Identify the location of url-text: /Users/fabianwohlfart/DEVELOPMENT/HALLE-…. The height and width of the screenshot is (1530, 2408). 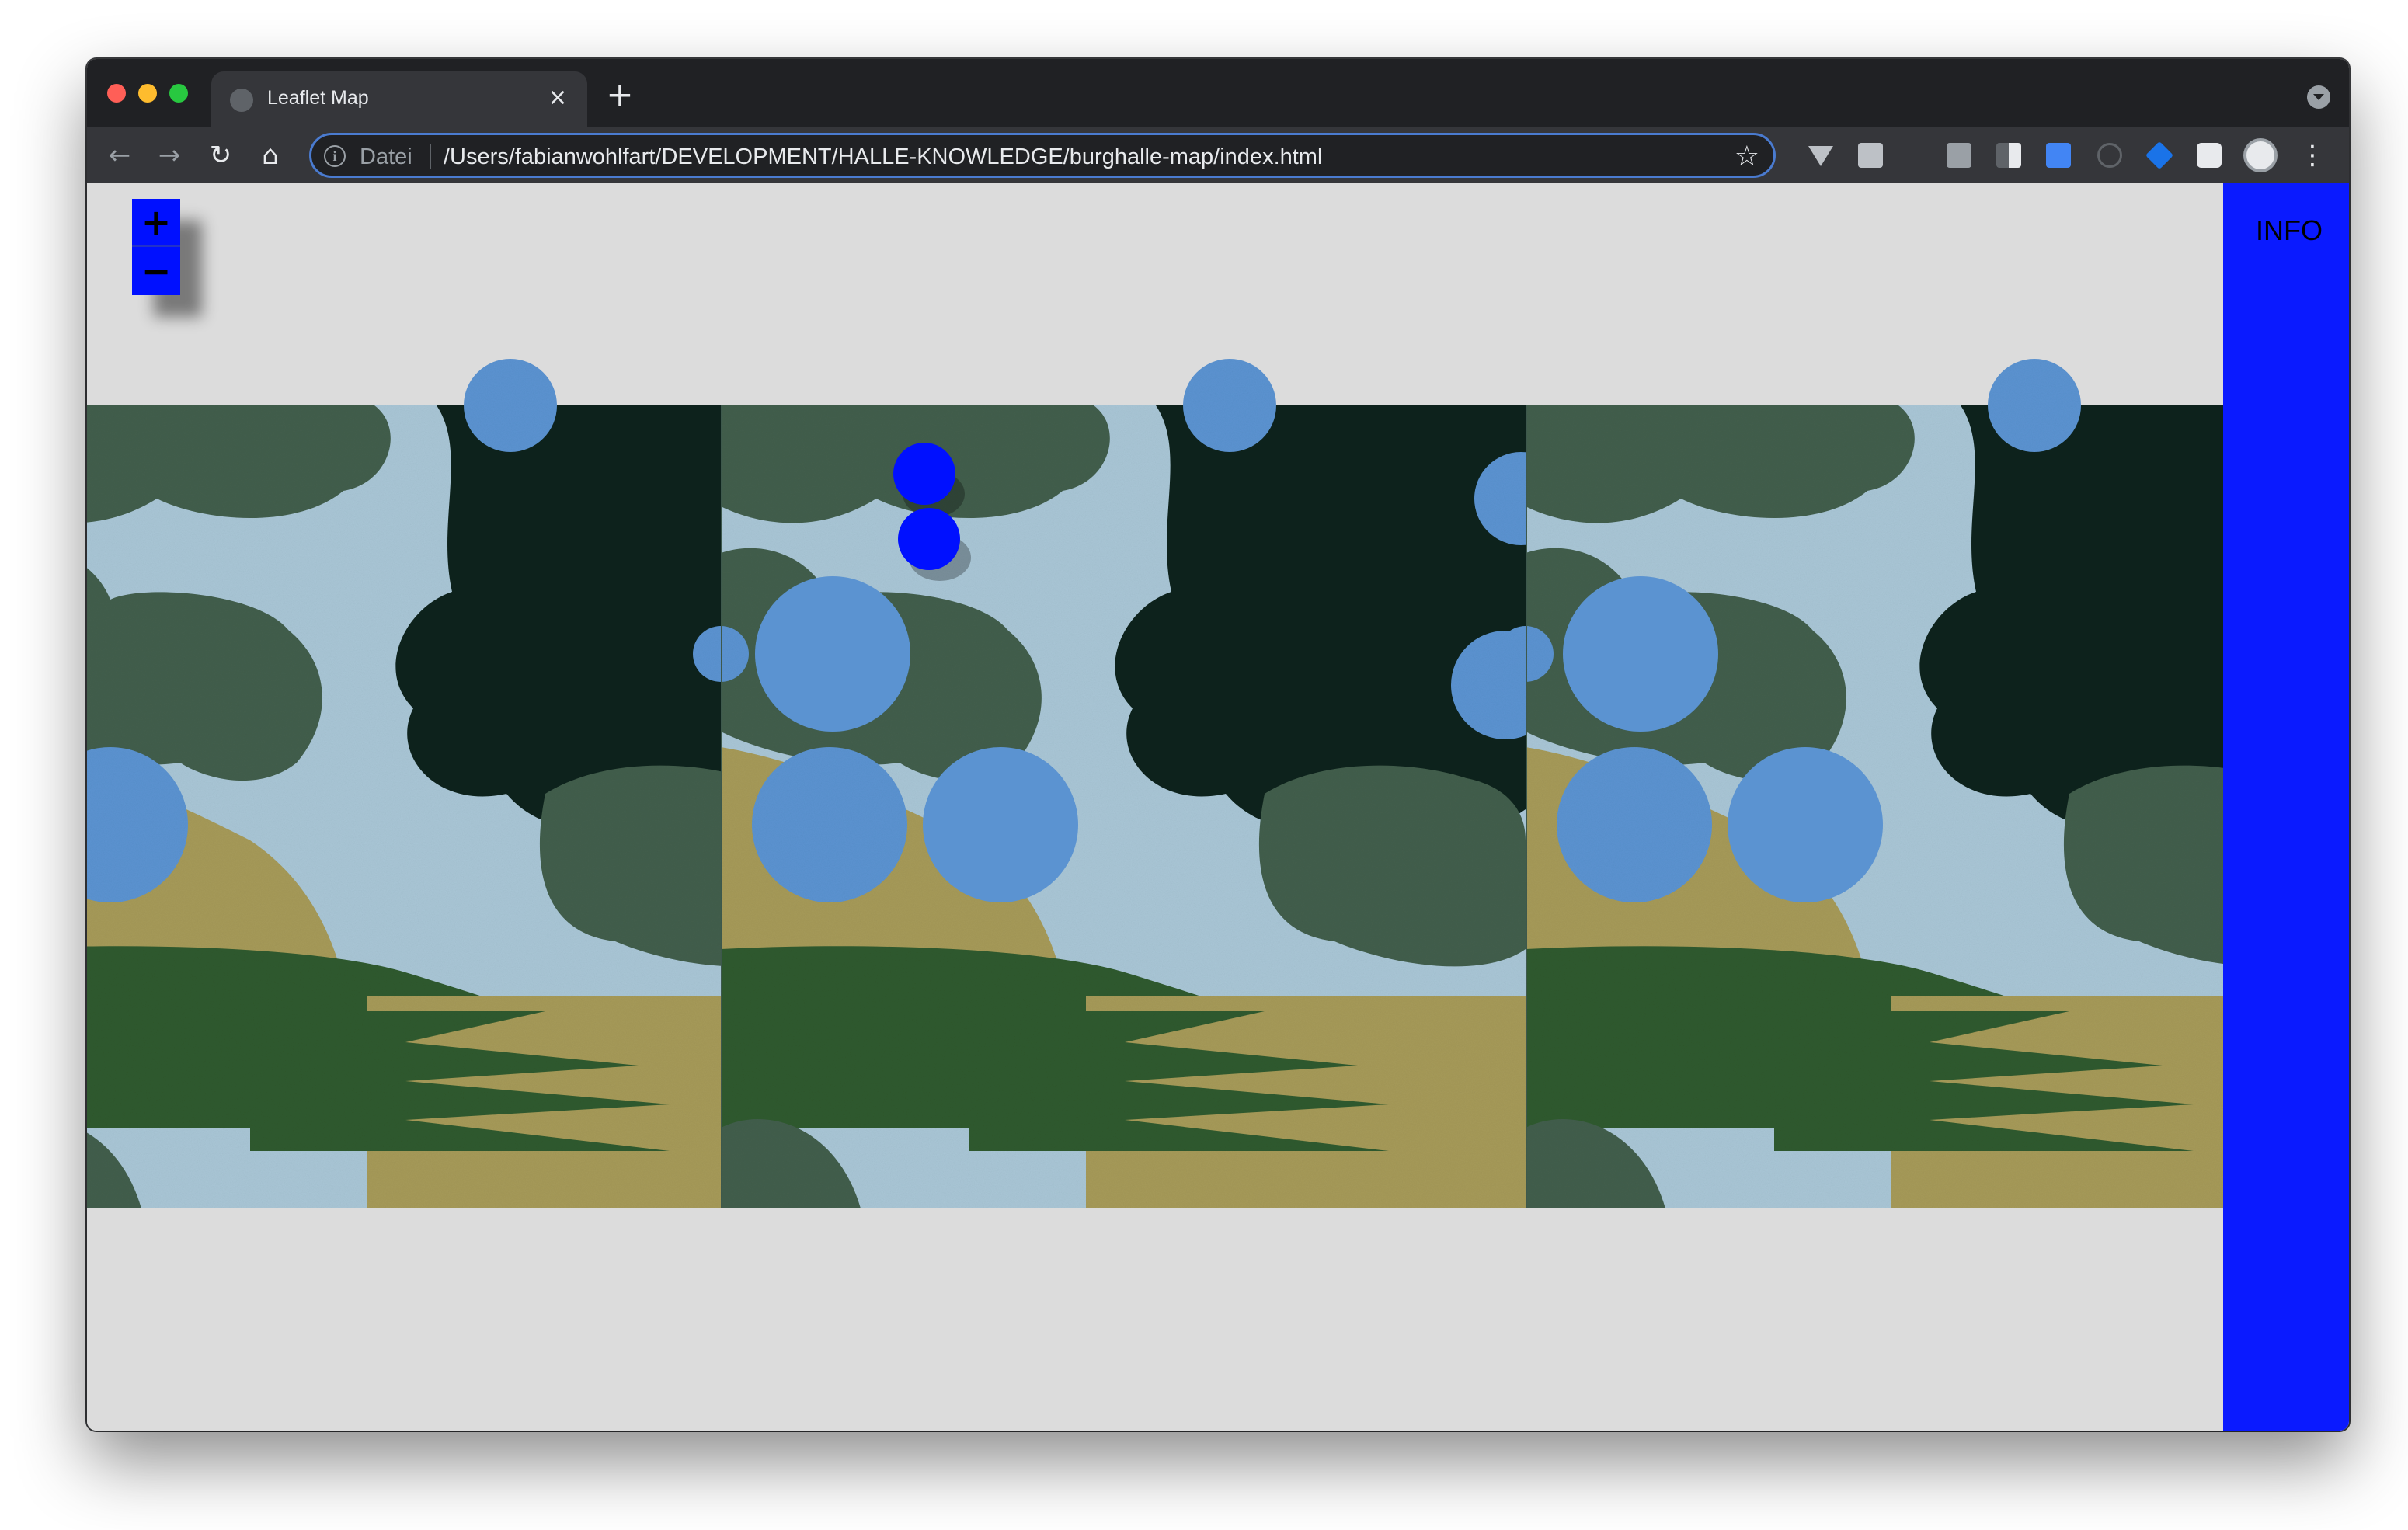
(883, 157).